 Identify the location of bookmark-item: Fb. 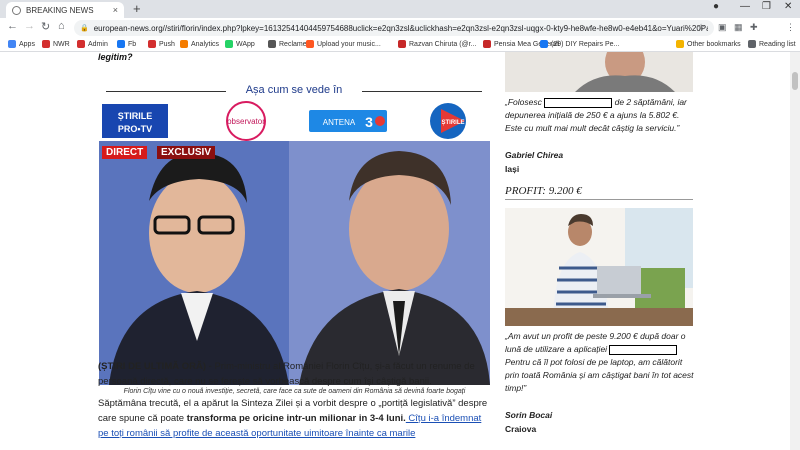
(126, 44).